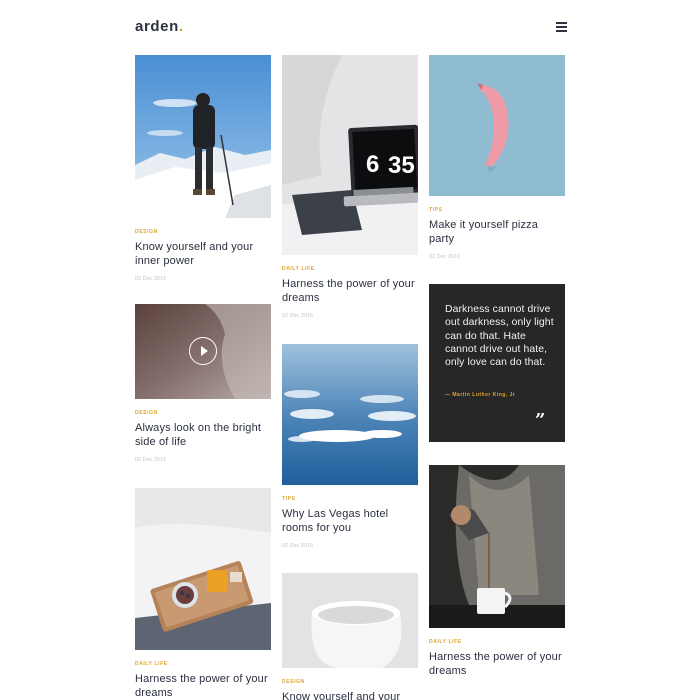 This screenshot has height=700, width=700. I want to click on quote-author: — Martin Luther King, Jr, so click(480, 395).